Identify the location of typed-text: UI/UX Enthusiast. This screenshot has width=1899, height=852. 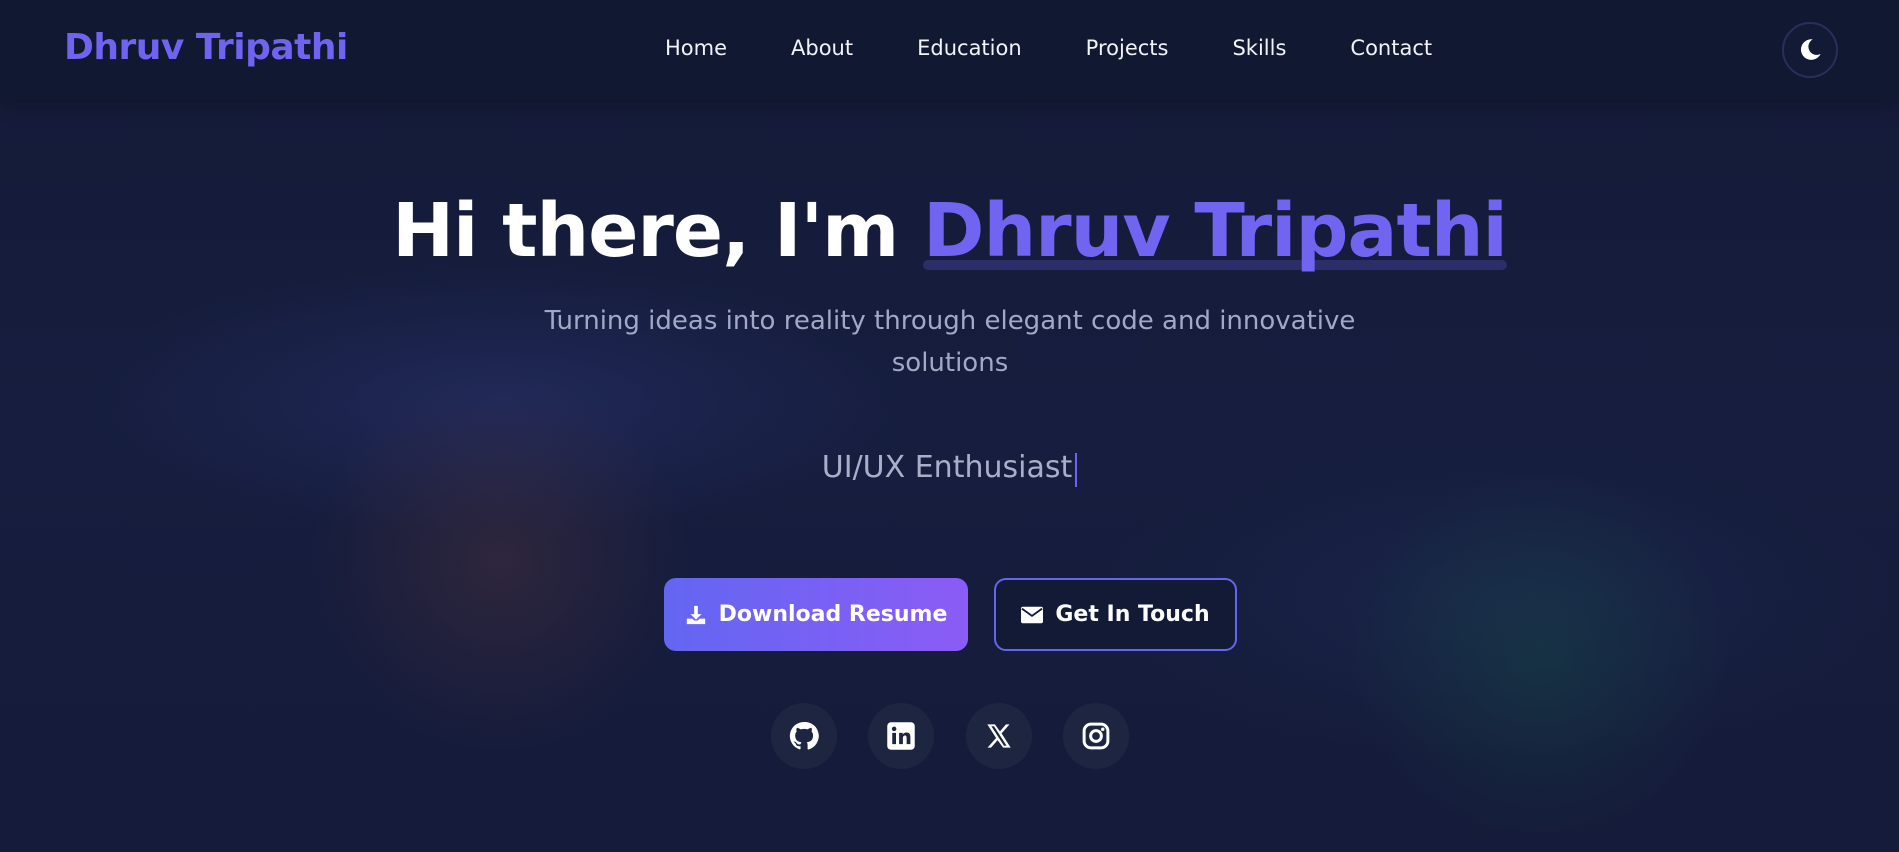
(947, 467).